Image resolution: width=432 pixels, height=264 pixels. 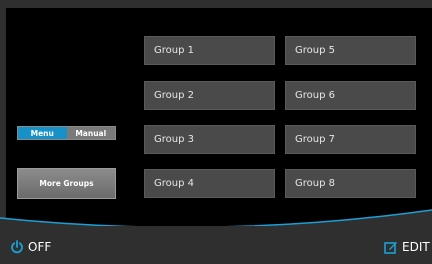 What do you see at coordinates (42, 133) in the screenshot?
I see `menu-mode-button: Menu` at bounding box center [42, 133].